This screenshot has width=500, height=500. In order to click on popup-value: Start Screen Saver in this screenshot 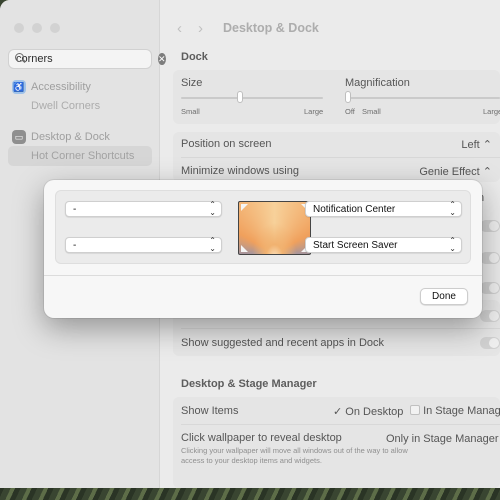, I will do `click(355, 245)`.